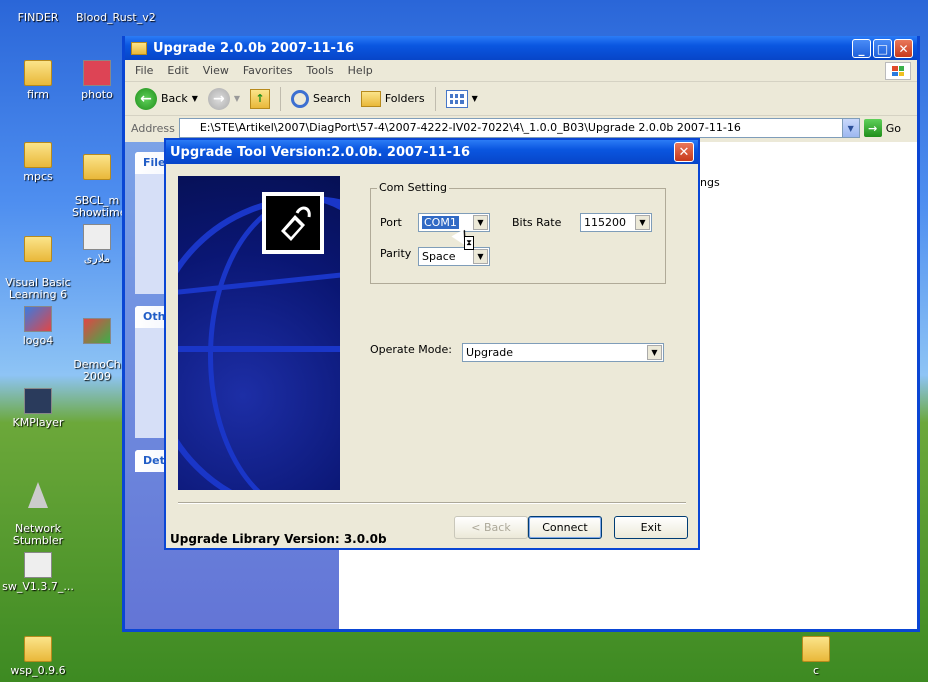 The width and height of the screenshot is (928, 682). I want to click on desktop-icon-photo: photo, so click(97, 80).